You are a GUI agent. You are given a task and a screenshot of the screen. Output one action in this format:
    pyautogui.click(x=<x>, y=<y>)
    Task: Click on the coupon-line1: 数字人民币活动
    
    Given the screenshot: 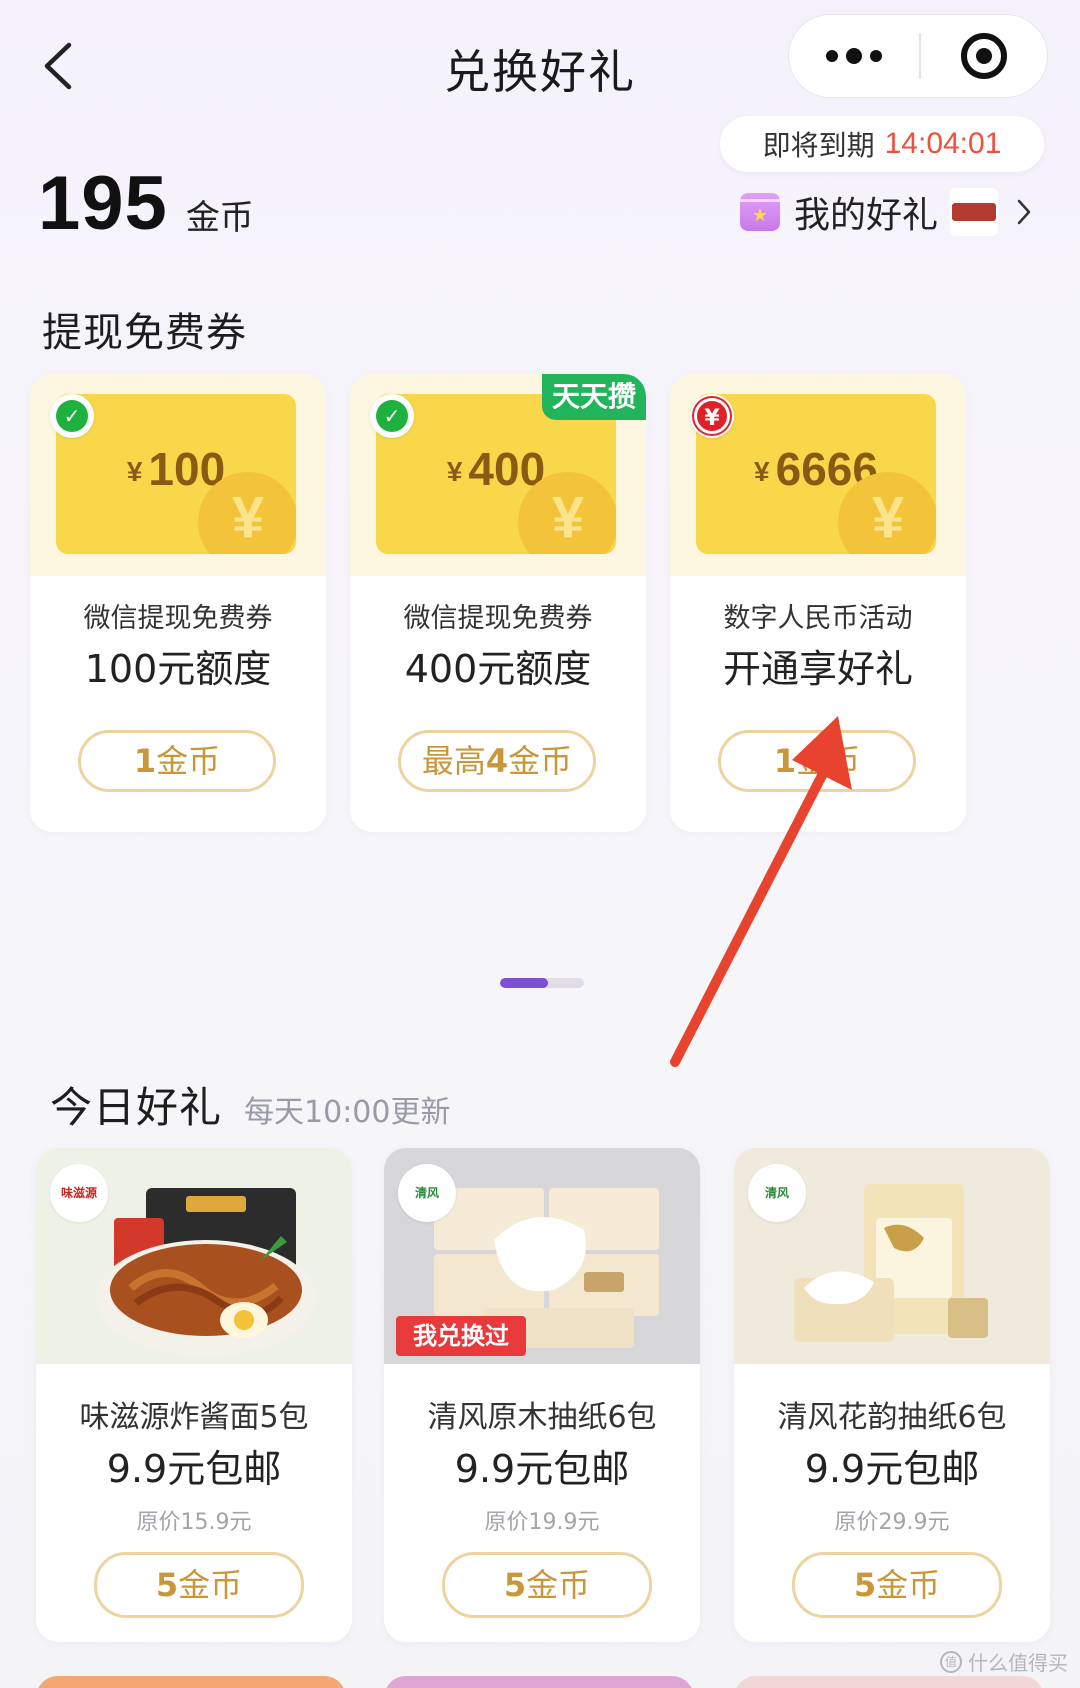 What is the action you would take?
    pyautogui.click(x=818, y=618)
    